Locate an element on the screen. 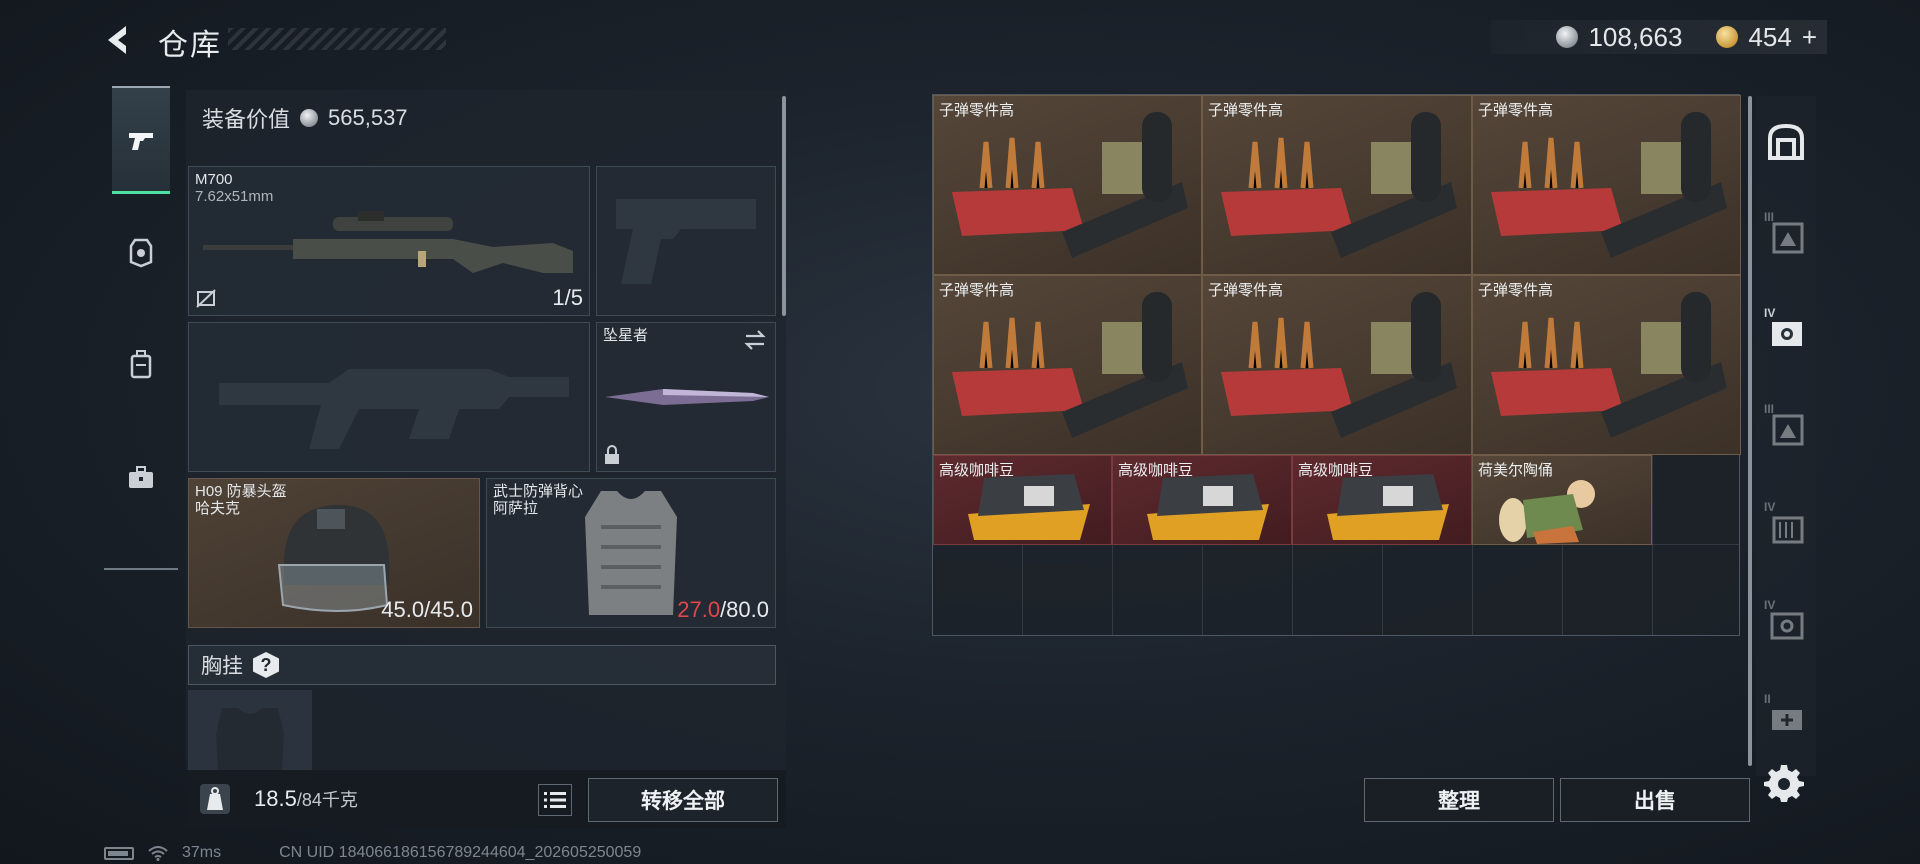 The image size is (1920, 864). silver-currency-value: 108,663 is located at coordinates (1635, 36).